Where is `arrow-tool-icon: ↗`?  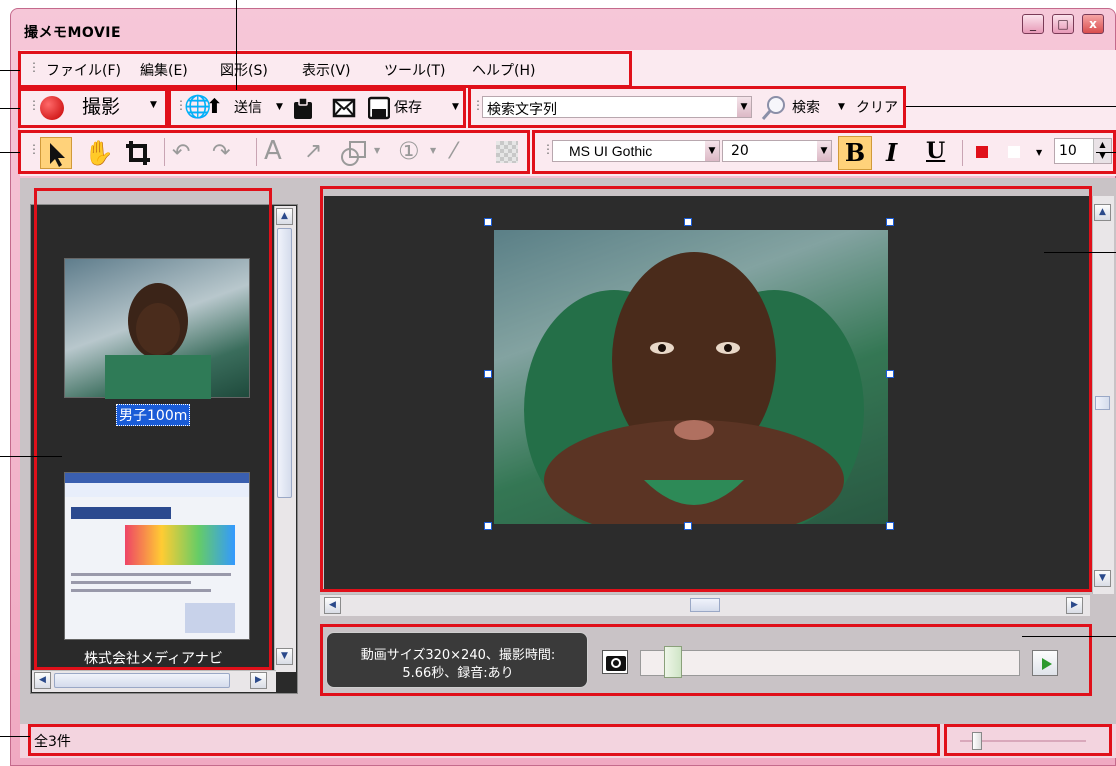 arrow-tool-icon: ↗ is located at coordinates (313, 151).